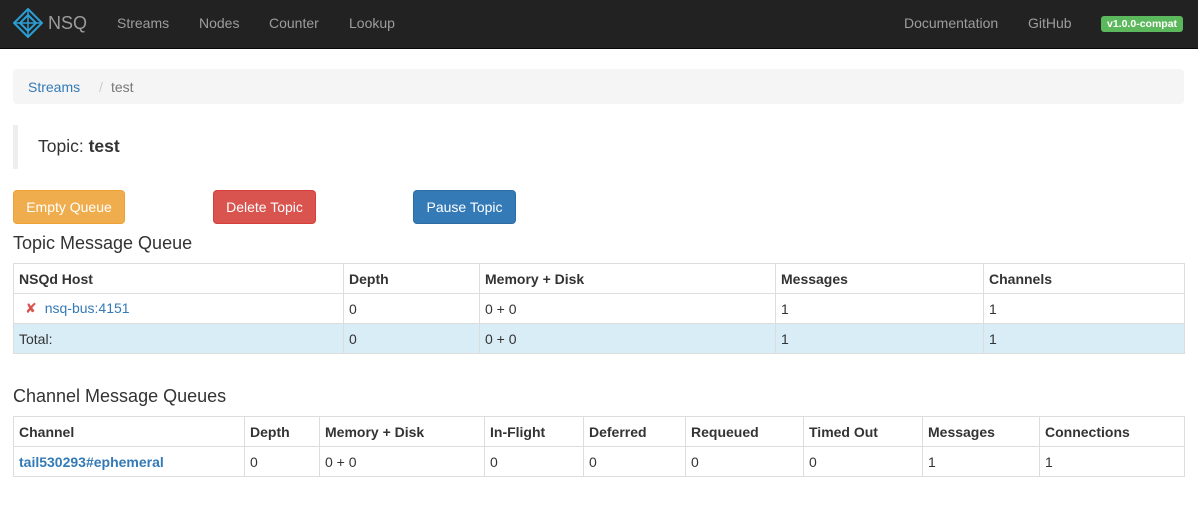  What do you see at coordinates (1050, 23) in the screenshot?
I see `nav-github: GitHub` at bounding box center [1050, 23].